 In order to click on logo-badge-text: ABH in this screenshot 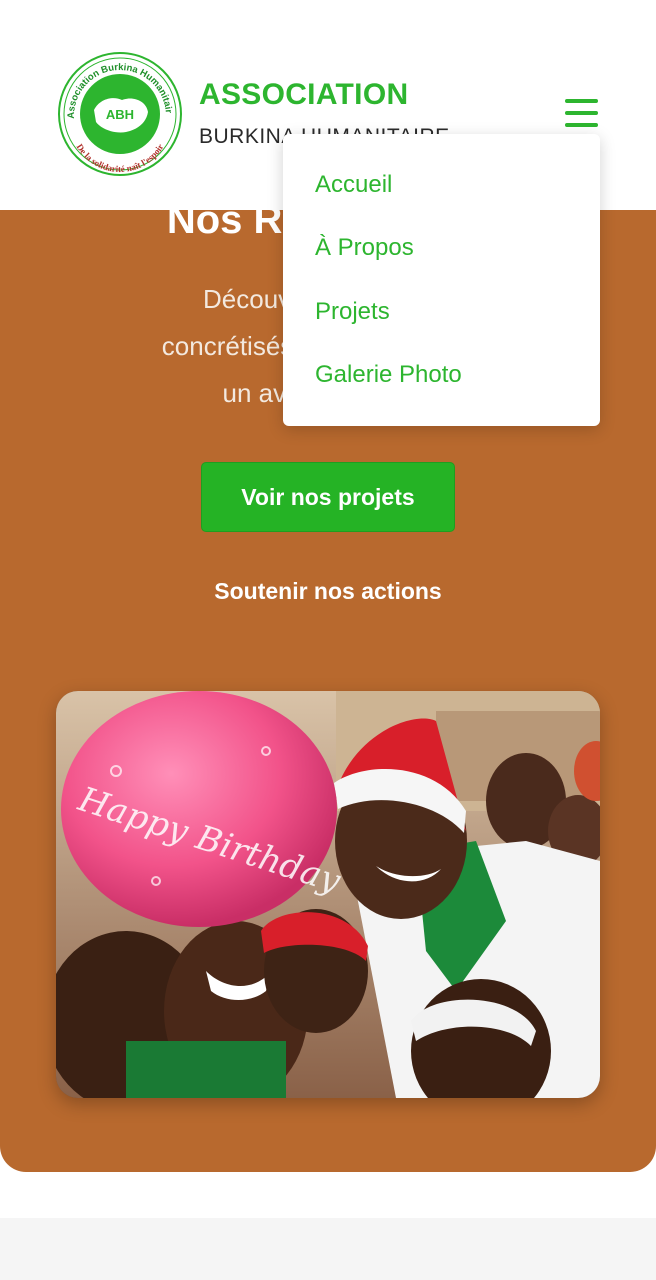, I will do `click(120, 114)`.